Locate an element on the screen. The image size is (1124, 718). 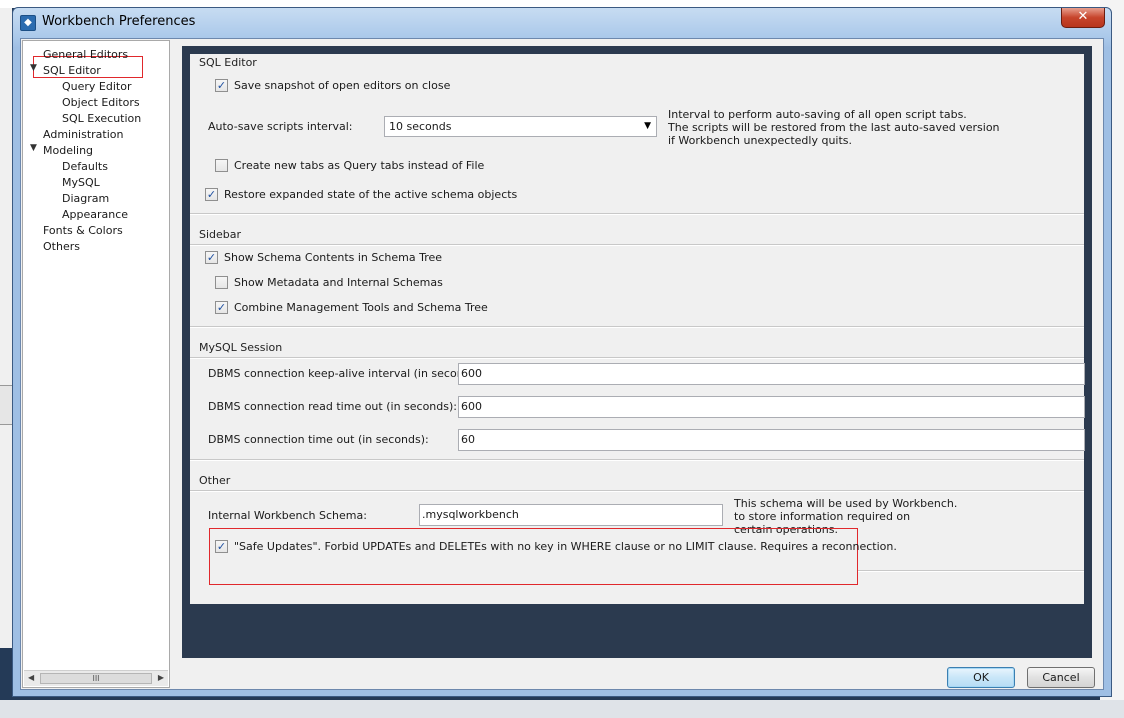
internal-schema-label: Internal Workbench Schema: is located at coordinates (287, 515).